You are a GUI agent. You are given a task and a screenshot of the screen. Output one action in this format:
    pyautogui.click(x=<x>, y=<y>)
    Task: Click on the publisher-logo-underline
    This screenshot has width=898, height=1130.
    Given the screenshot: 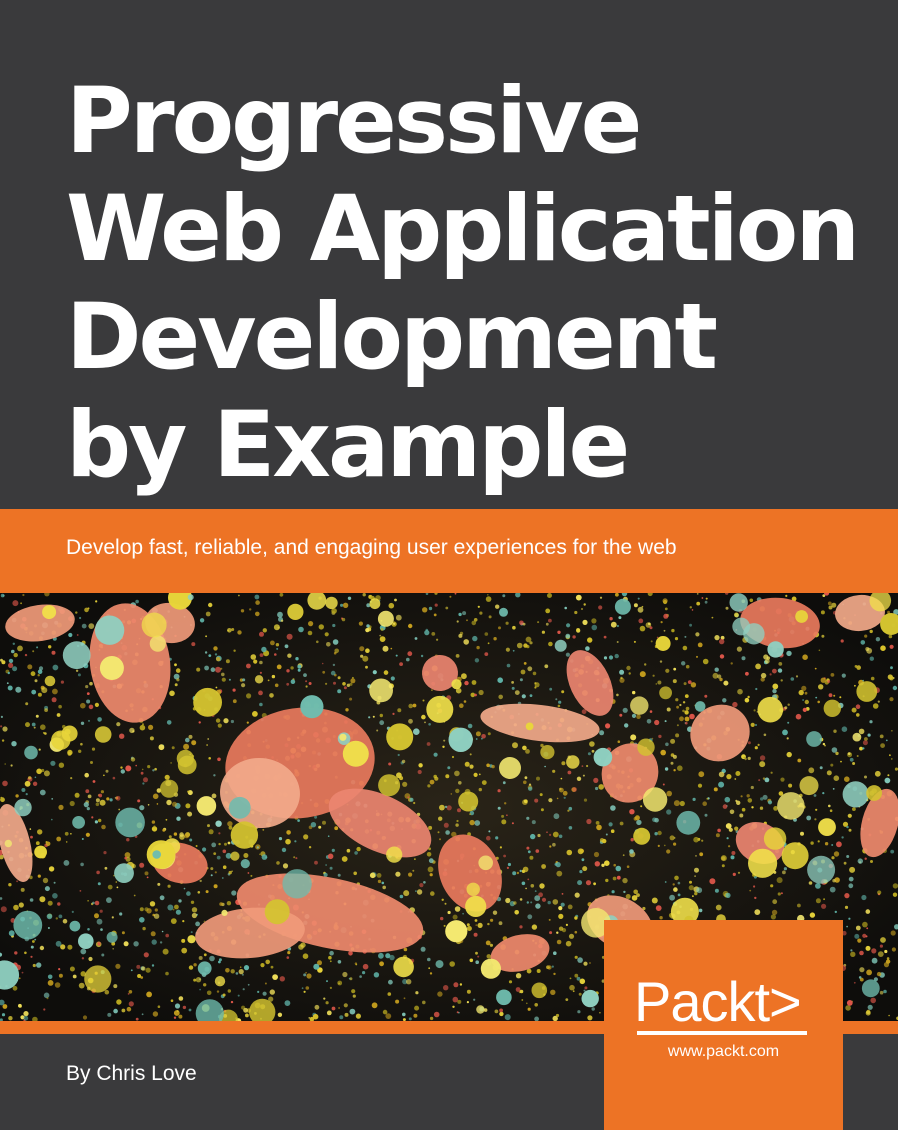 What is the action you would take?
    pyautogui.click(x=722, y=1033)
    